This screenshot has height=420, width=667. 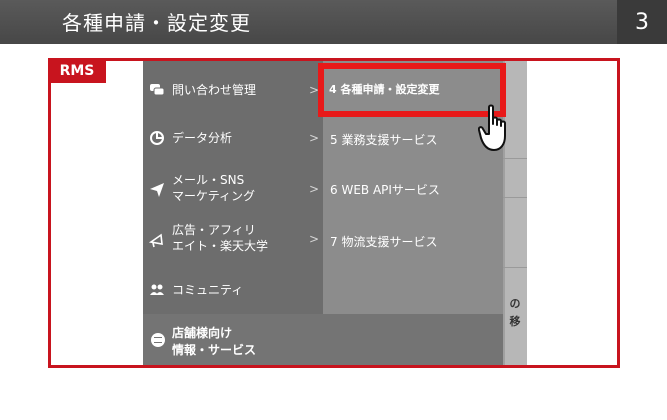 I want to click on submenu-label: 5 業務支援サービス, so click(x=384, y=140).